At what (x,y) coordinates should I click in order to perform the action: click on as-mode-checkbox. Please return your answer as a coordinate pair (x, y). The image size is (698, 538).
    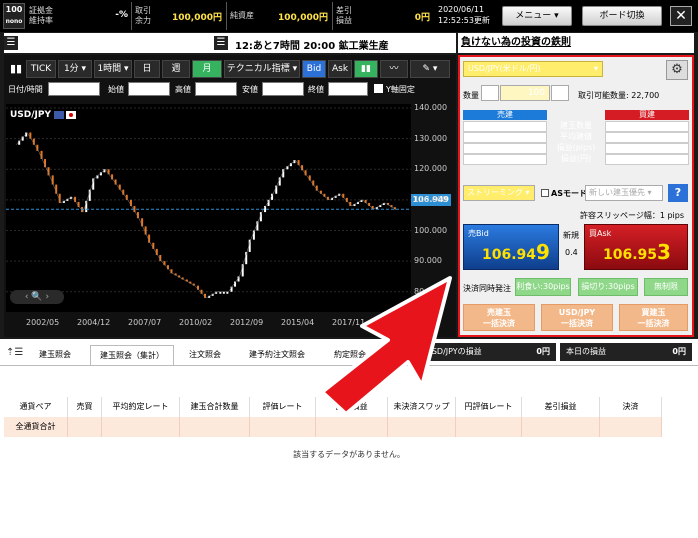
    Looking at the image, I should click on (545, 193).